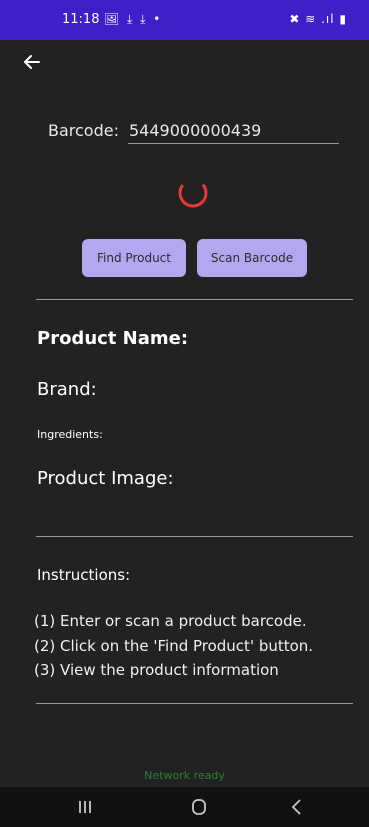 The image size is (369, 827). I want to click on nav-back-button, so click(297, 807).